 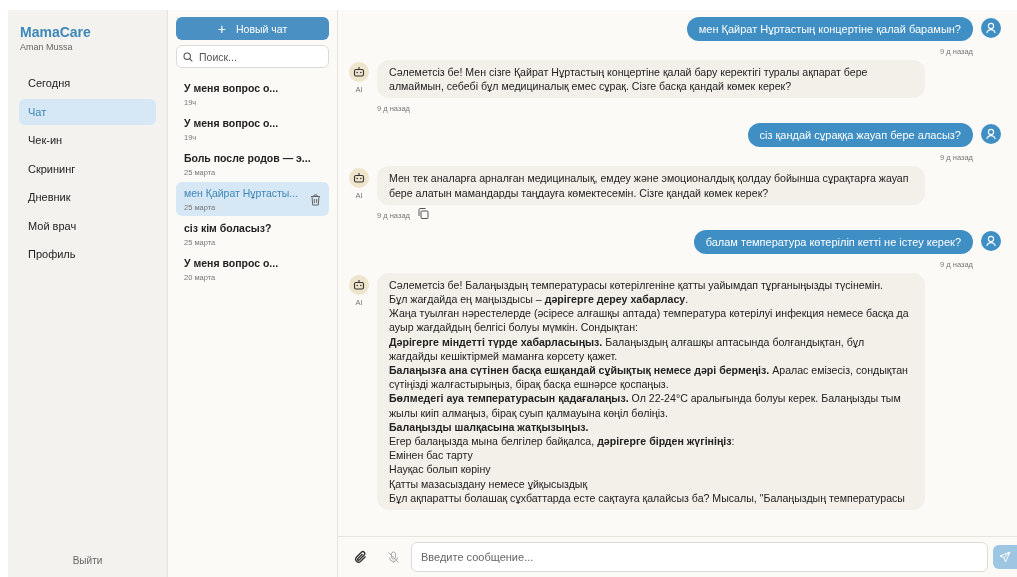 What do you see at coordinates (228, 228) in the screenshot?
I see `chat-title: сіз кім боласыз?` at bounding box center [228, 228].